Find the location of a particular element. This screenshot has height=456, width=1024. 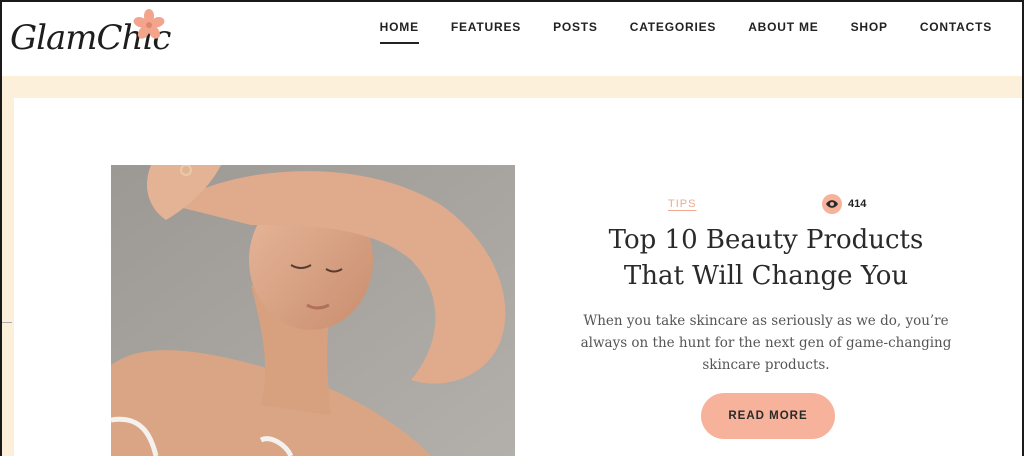

flower-icon is located at coordinates (149, 24).